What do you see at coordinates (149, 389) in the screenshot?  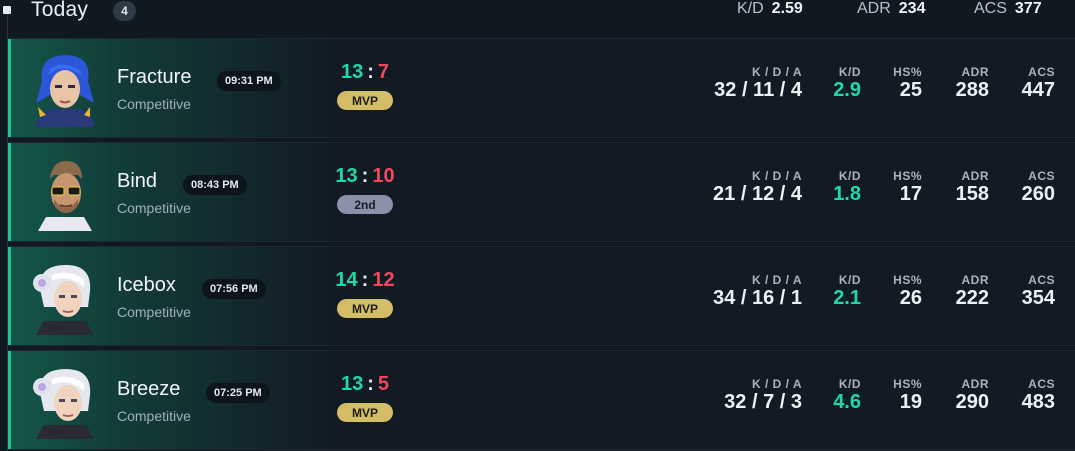 I see `map-name: Breeze` at bounding box center [149, 389].